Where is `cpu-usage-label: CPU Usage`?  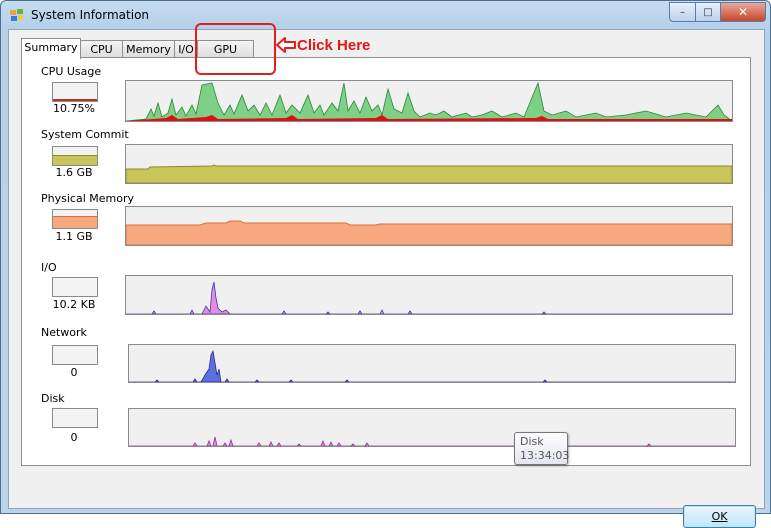 cpu-usage-label: CPU Usage is located at coordinates (71, 71).